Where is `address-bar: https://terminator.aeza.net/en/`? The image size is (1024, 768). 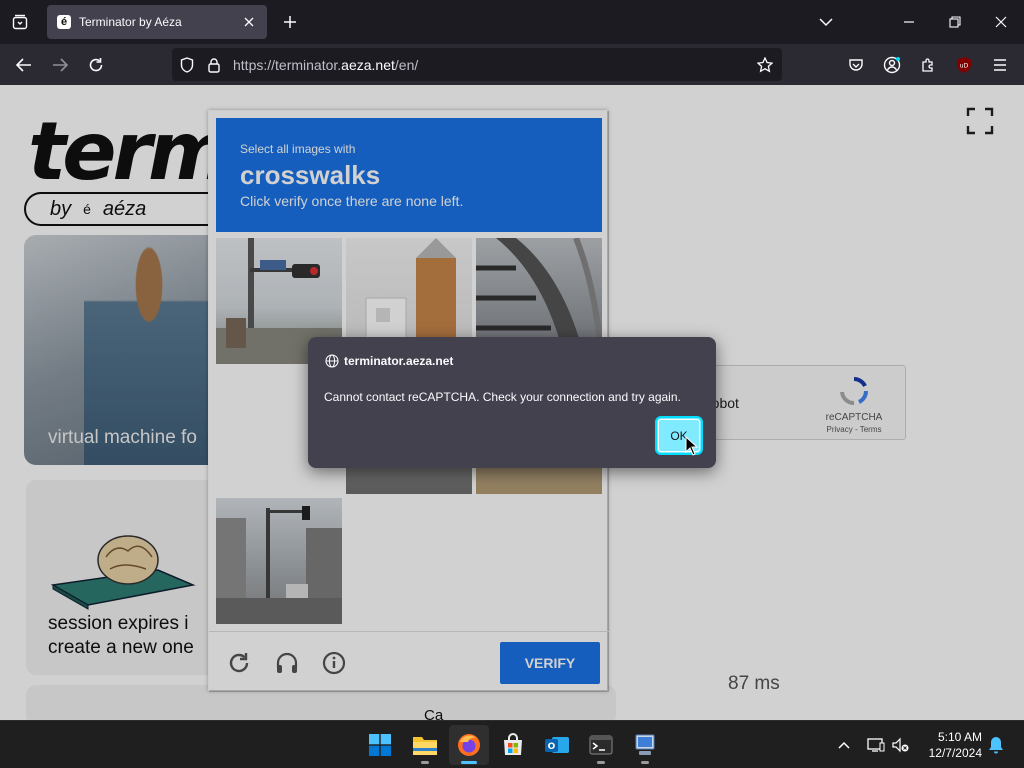
address-bar: https://terminator.aeza.net/en/ is located at coordinates (477, 64).